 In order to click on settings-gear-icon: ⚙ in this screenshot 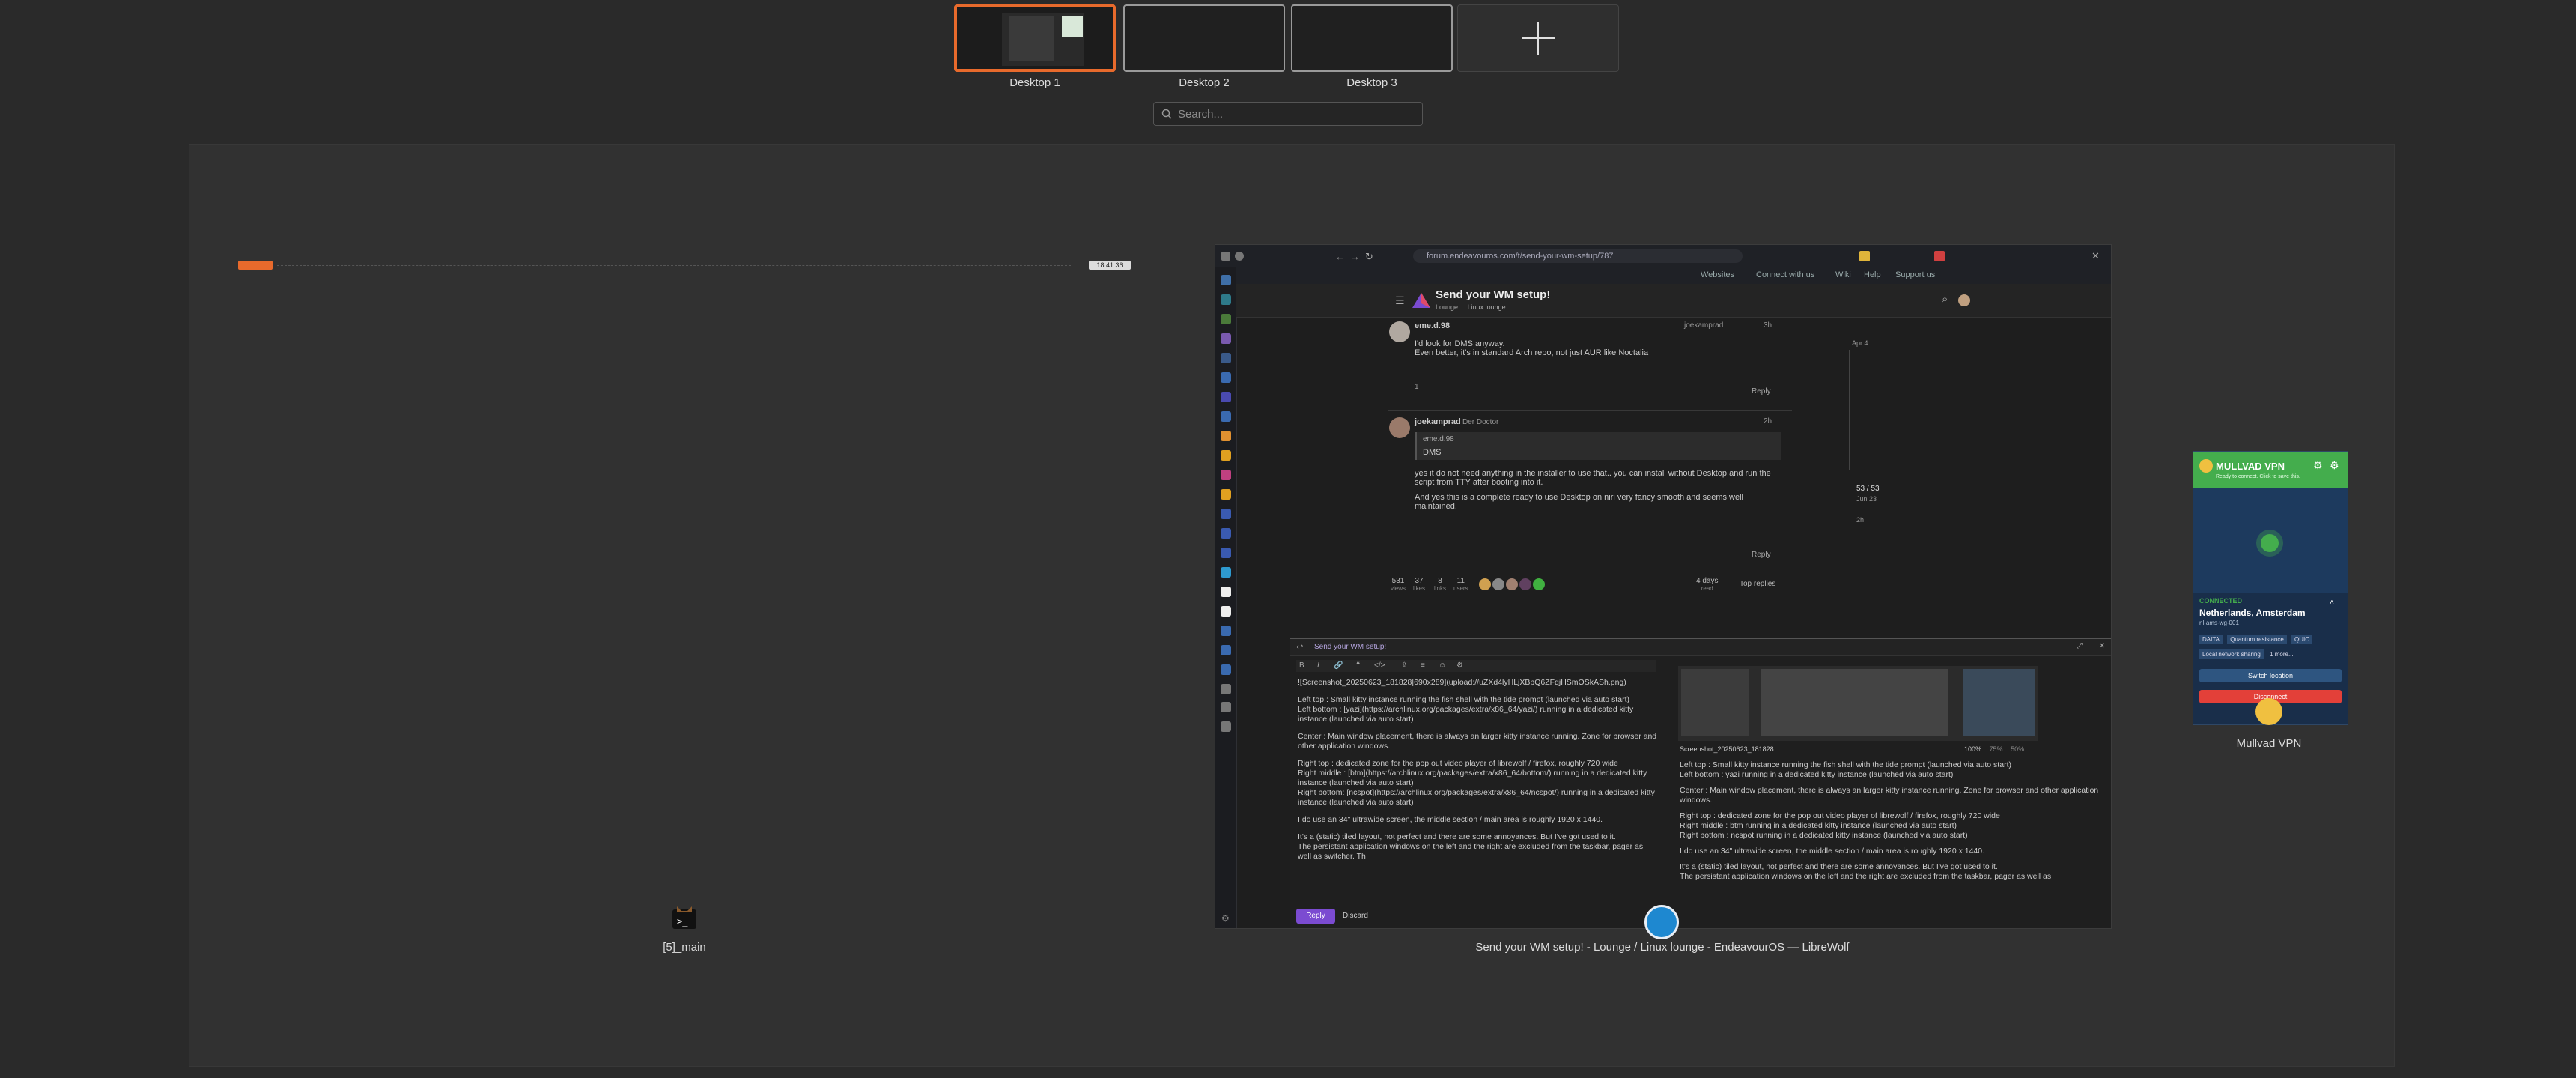, I will do `click(2334, 465)`.